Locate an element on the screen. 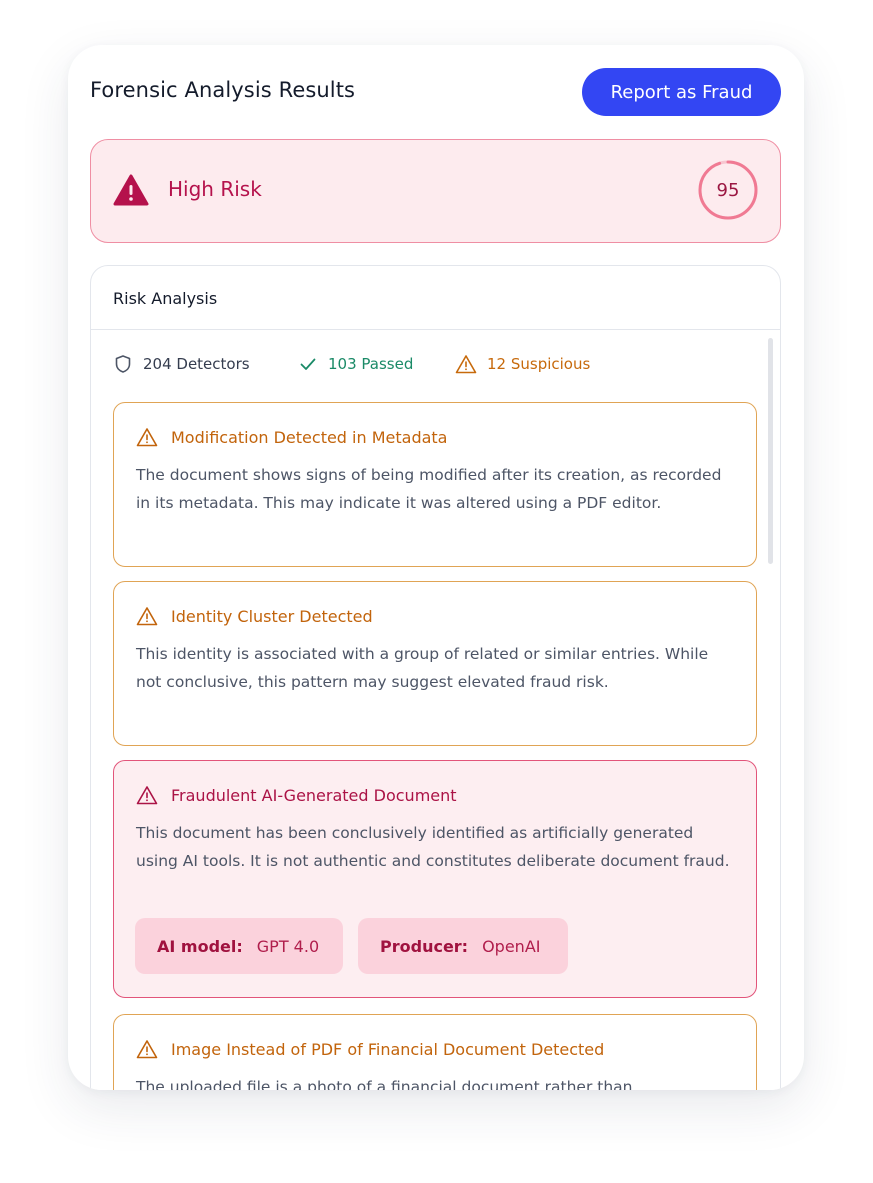 Image resolution: width=873 pixels, height=1183 pixels. checkmark-icon is located at coordinates (308, 364).